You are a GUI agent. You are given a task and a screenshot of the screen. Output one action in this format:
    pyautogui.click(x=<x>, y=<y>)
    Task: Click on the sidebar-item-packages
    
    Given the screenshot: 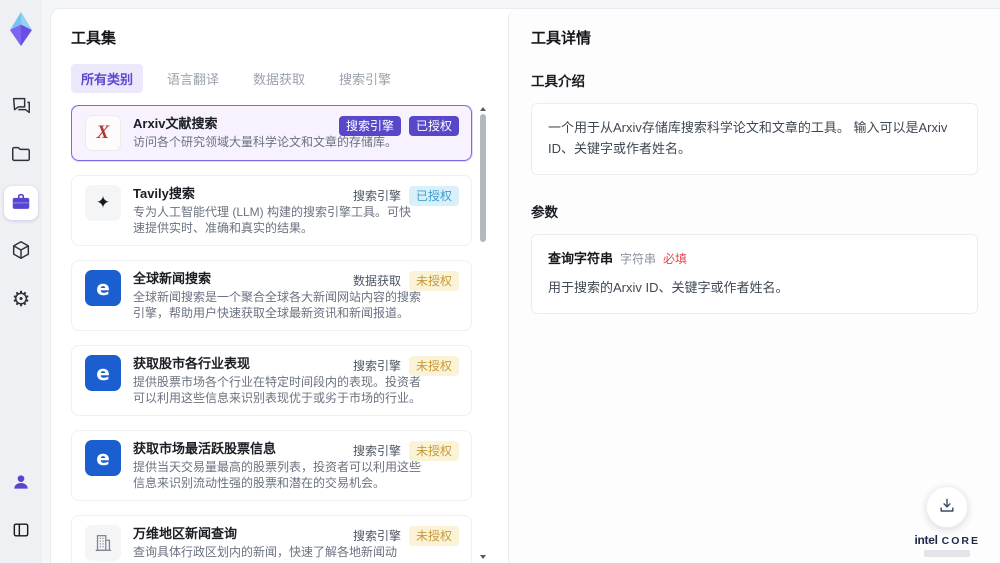 What is the action you would take?
    pyautogui.click(x=21, y=251)
    